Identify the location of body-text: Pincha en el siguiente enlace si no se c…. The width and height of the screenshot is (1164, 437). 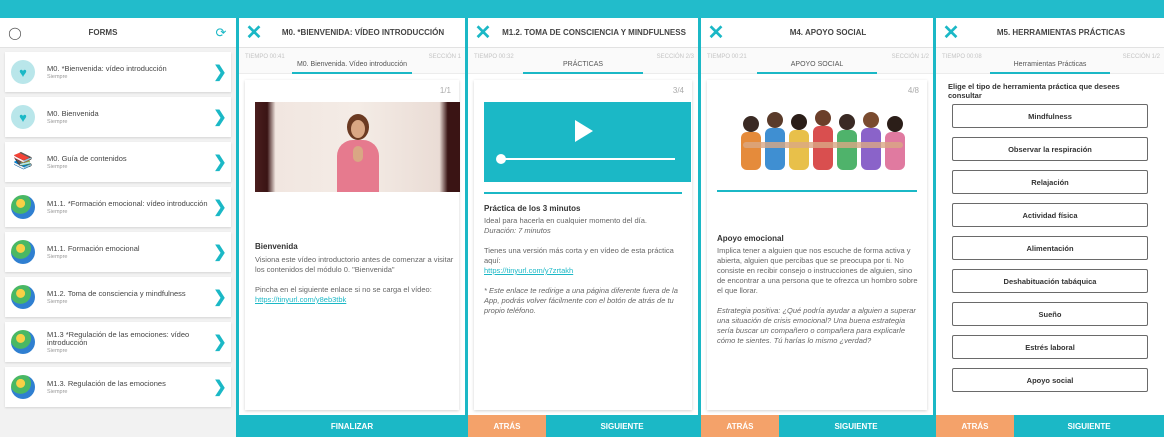
(355, 295).